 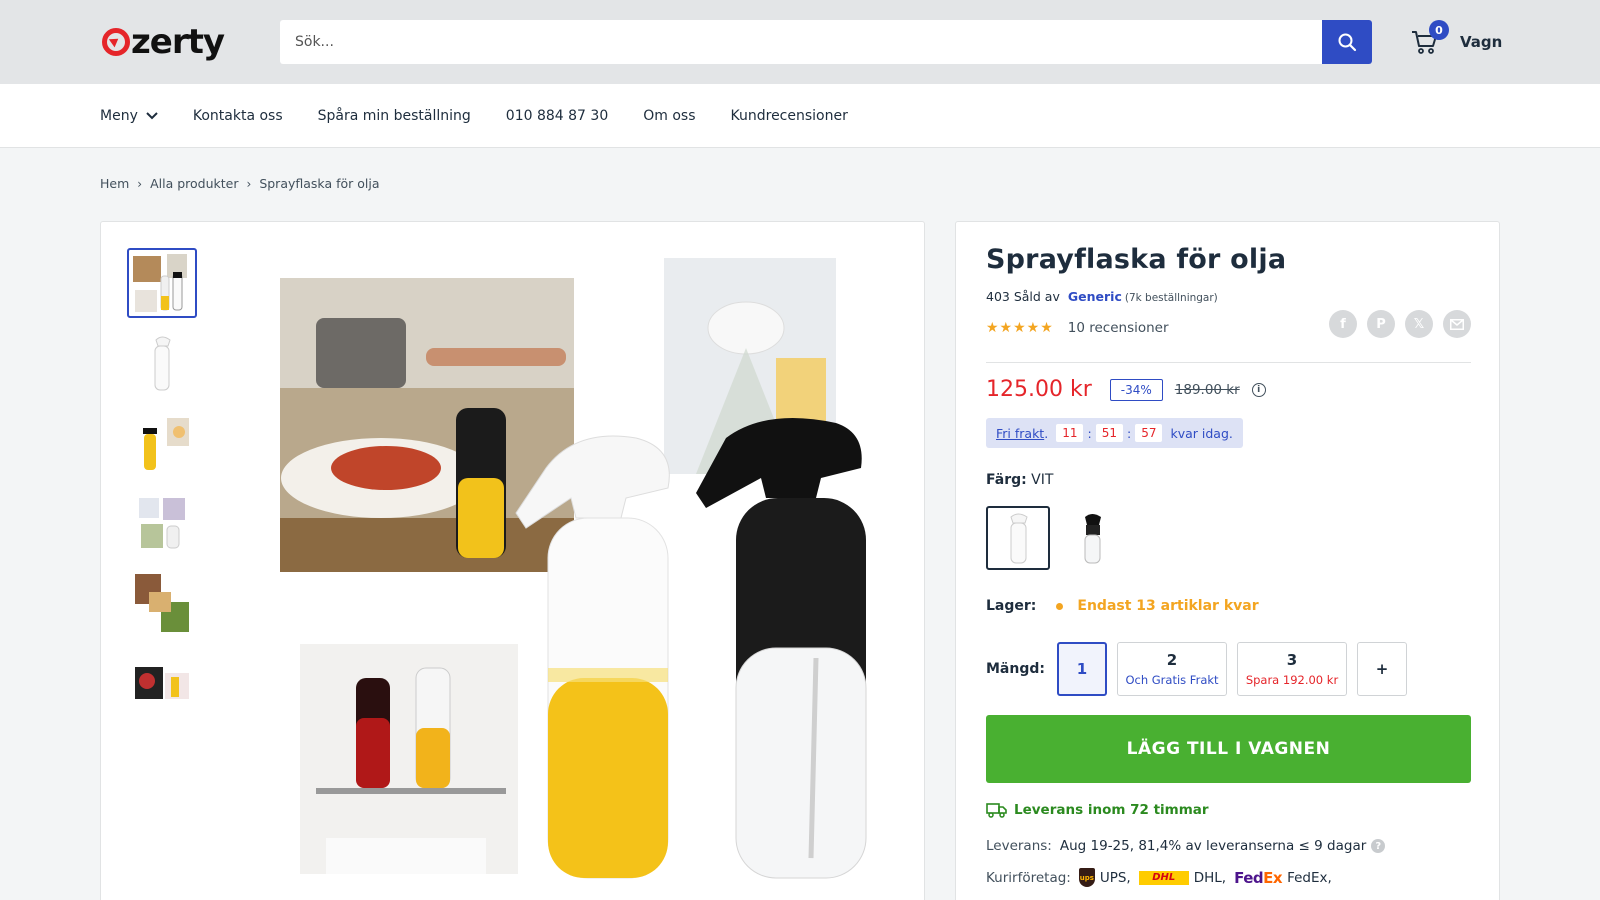 I want to click on nav-menu: Meny, so click(x=129, y=116).